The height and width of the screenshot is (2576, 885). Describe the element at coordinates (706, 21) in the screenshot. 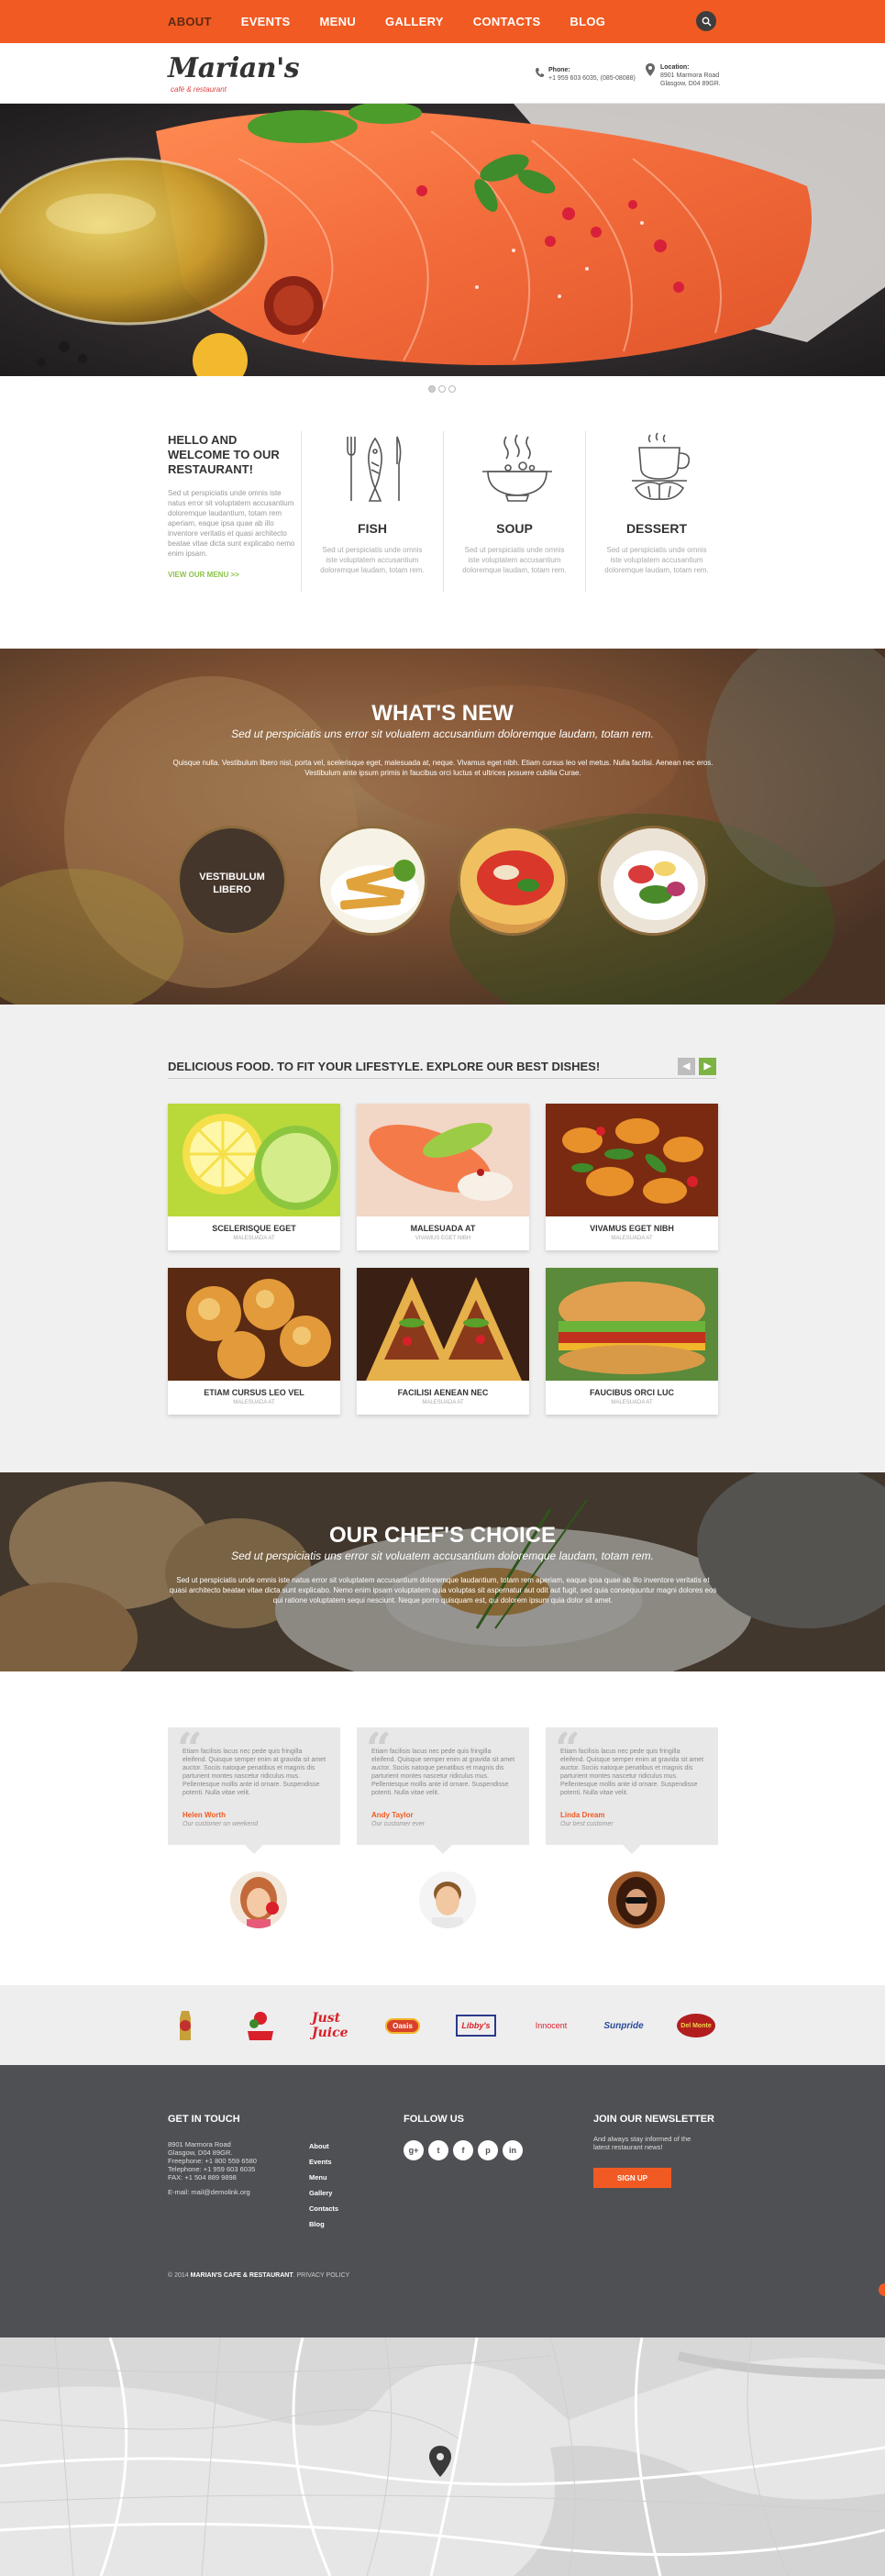

I see `search-button` at that location.